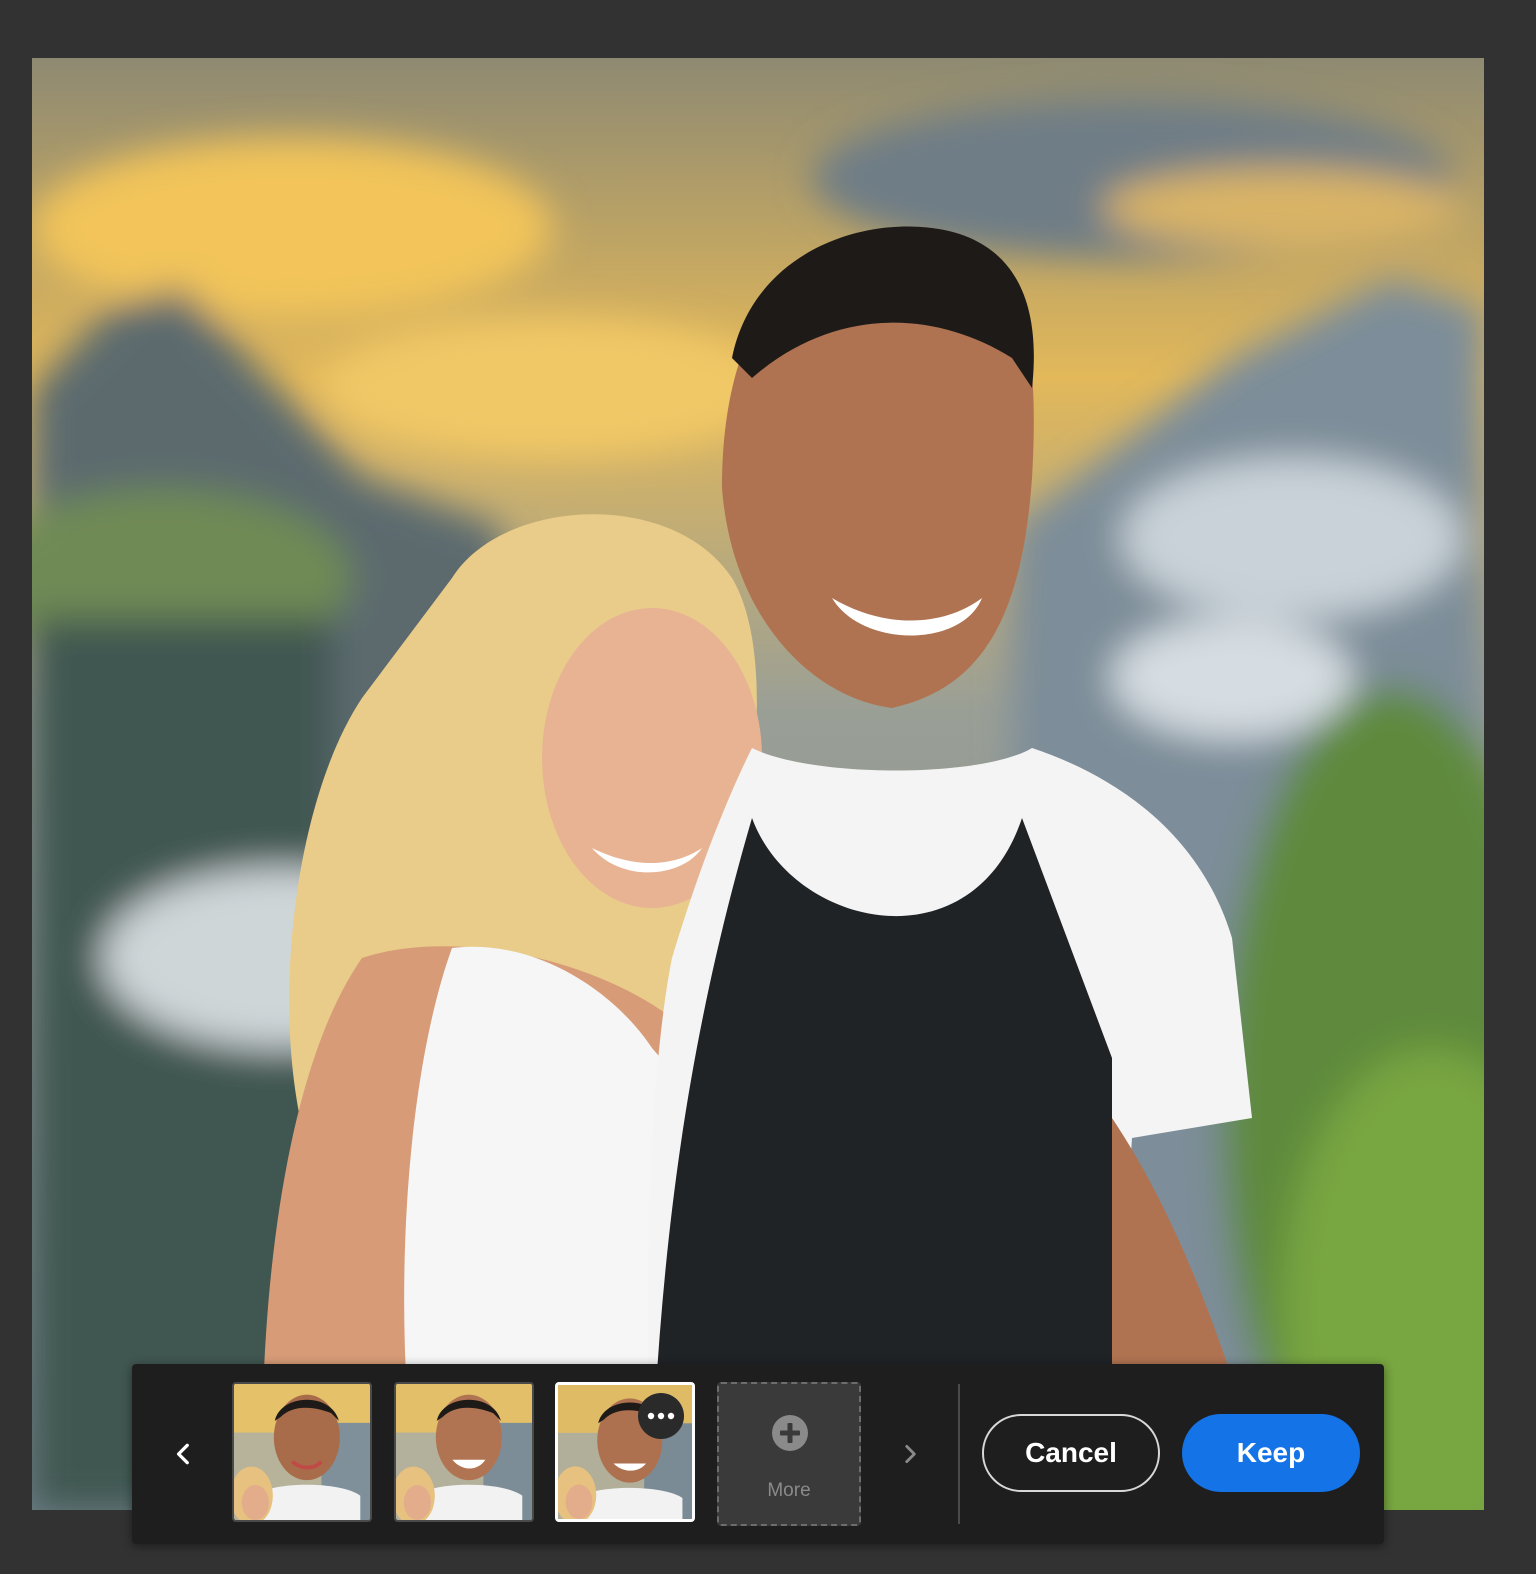 This screenshot has height=1574, width=1536. Describe the element at coordinates (789, 1490) in the screenshot. I see `more-variations-label: More` at that location.